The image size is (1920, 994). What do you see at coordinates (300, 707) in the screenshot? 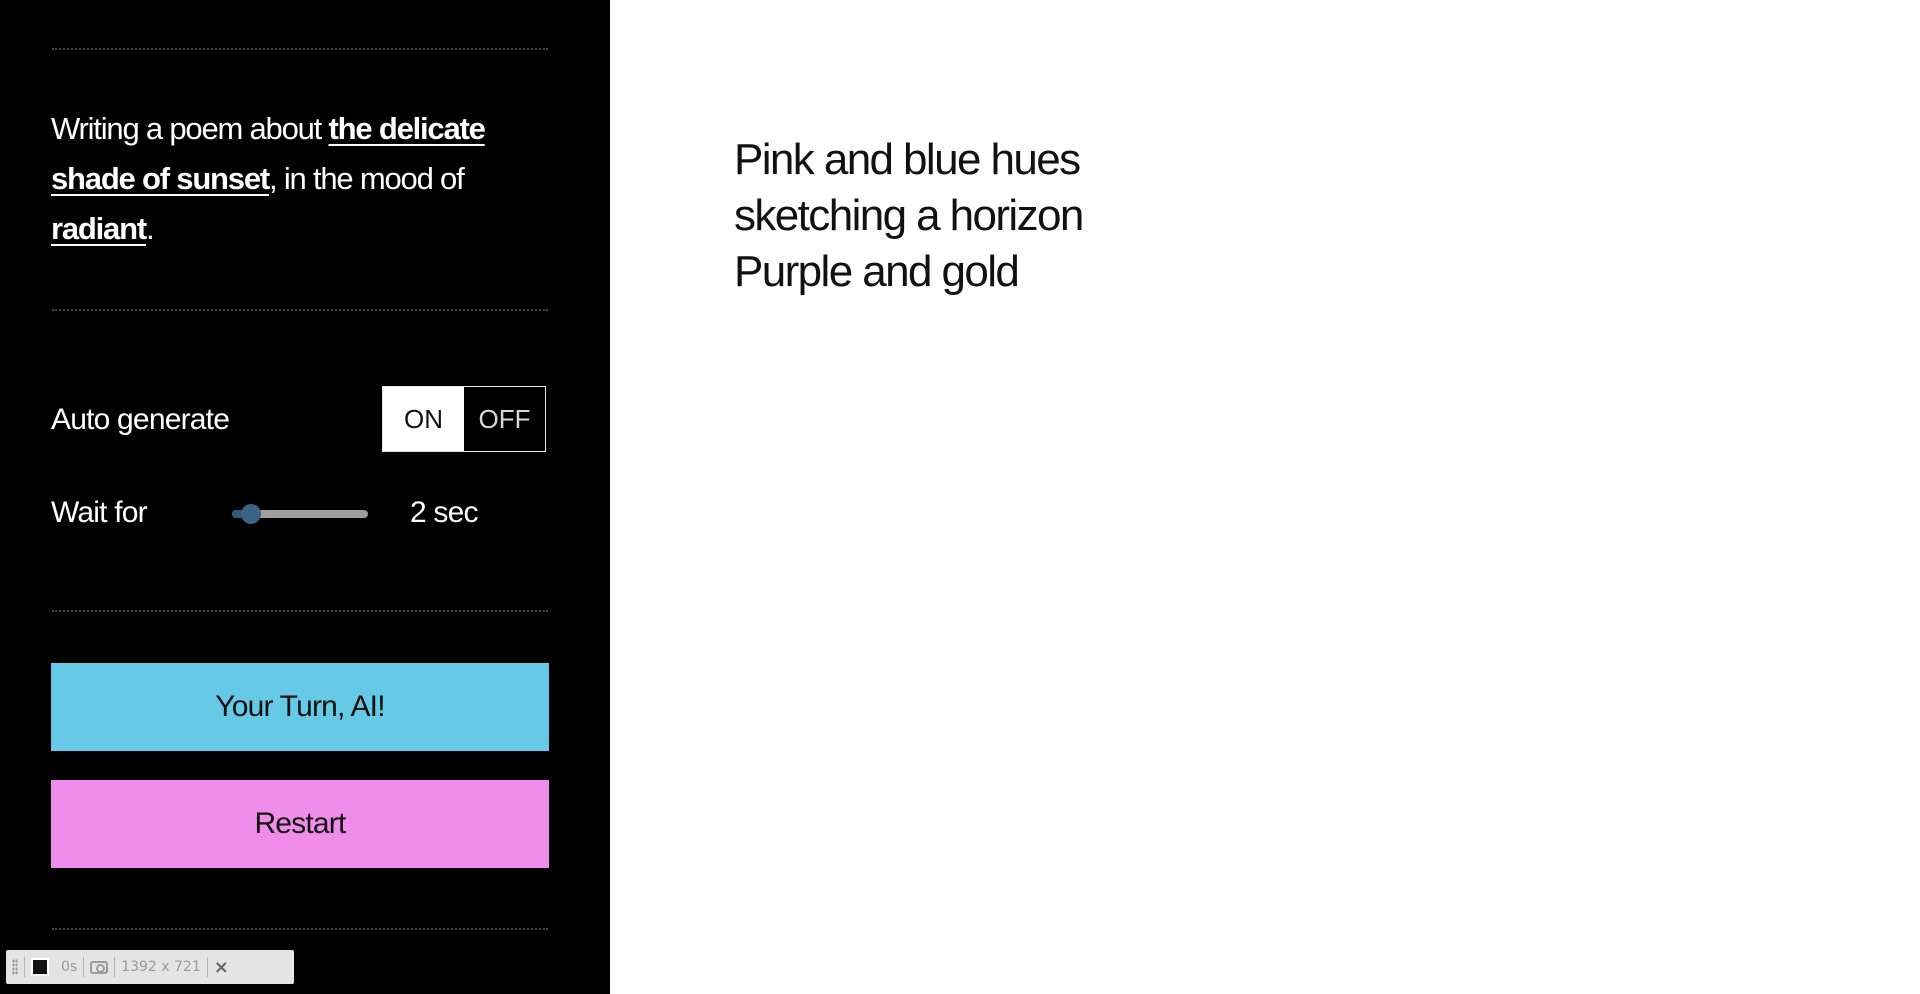
I see `your-turn-ai-button: Your Turn, AI!` at bounding box center [300, 707].